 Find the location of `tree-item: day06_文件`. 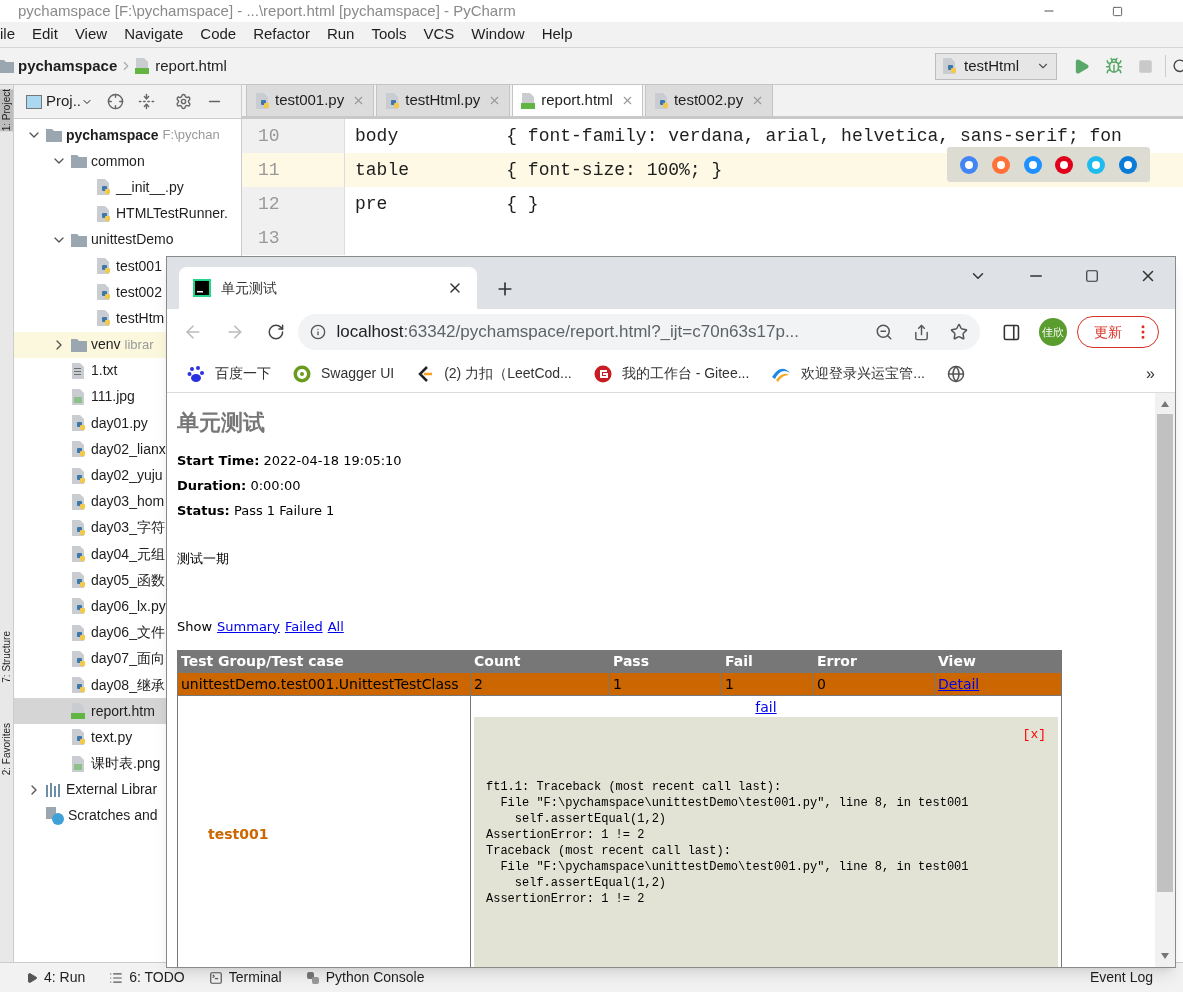

tree-item: day06_文件 is located at coordinates (108, 632).